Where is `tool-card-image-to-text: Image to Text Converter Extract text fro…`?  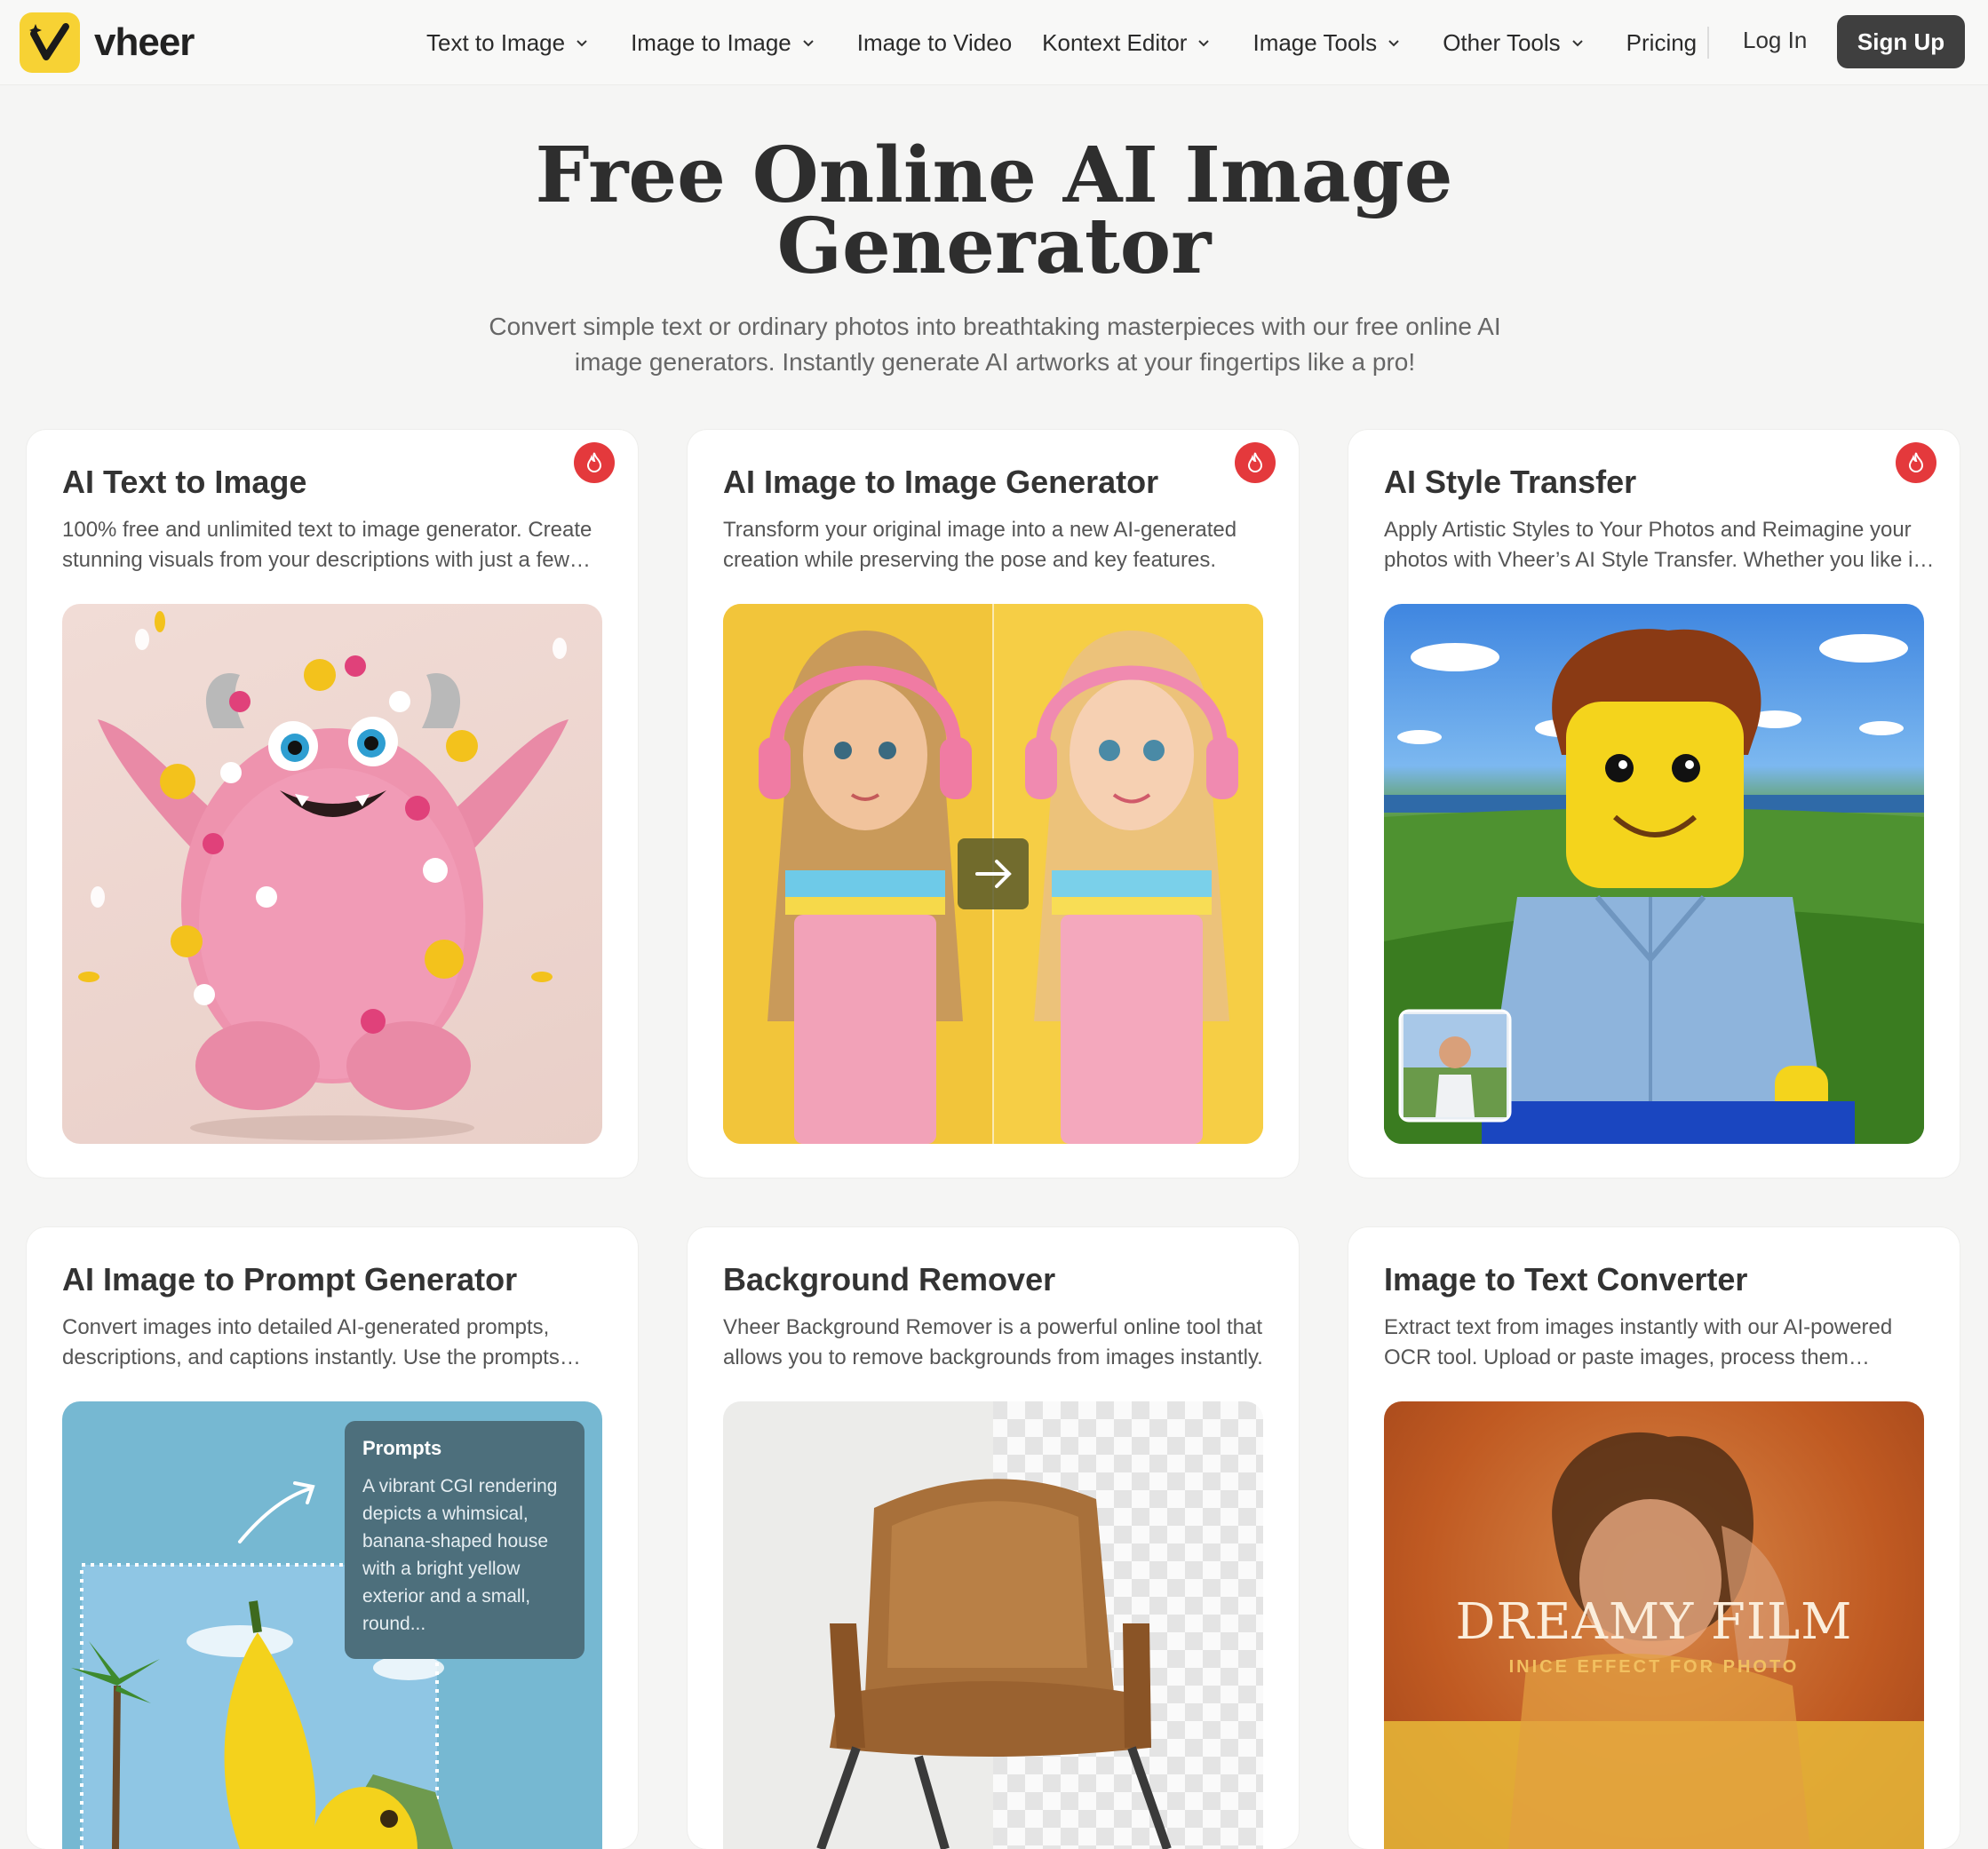
tool-card-image-to-text: Image to Text Converter Extract text fro… is located at coordinates (1654, 1538).